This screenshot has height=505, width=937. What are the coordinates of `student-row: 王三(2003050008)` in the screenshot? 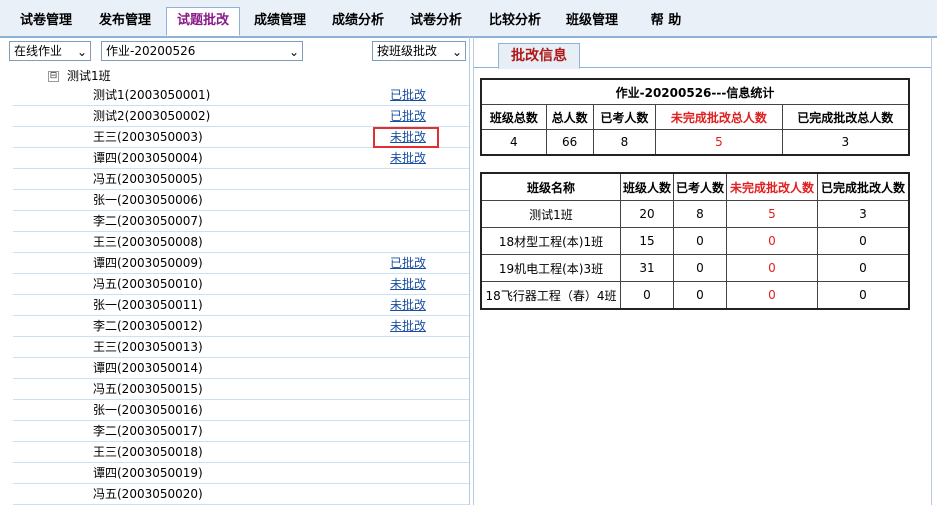 It's located at (241, 242).